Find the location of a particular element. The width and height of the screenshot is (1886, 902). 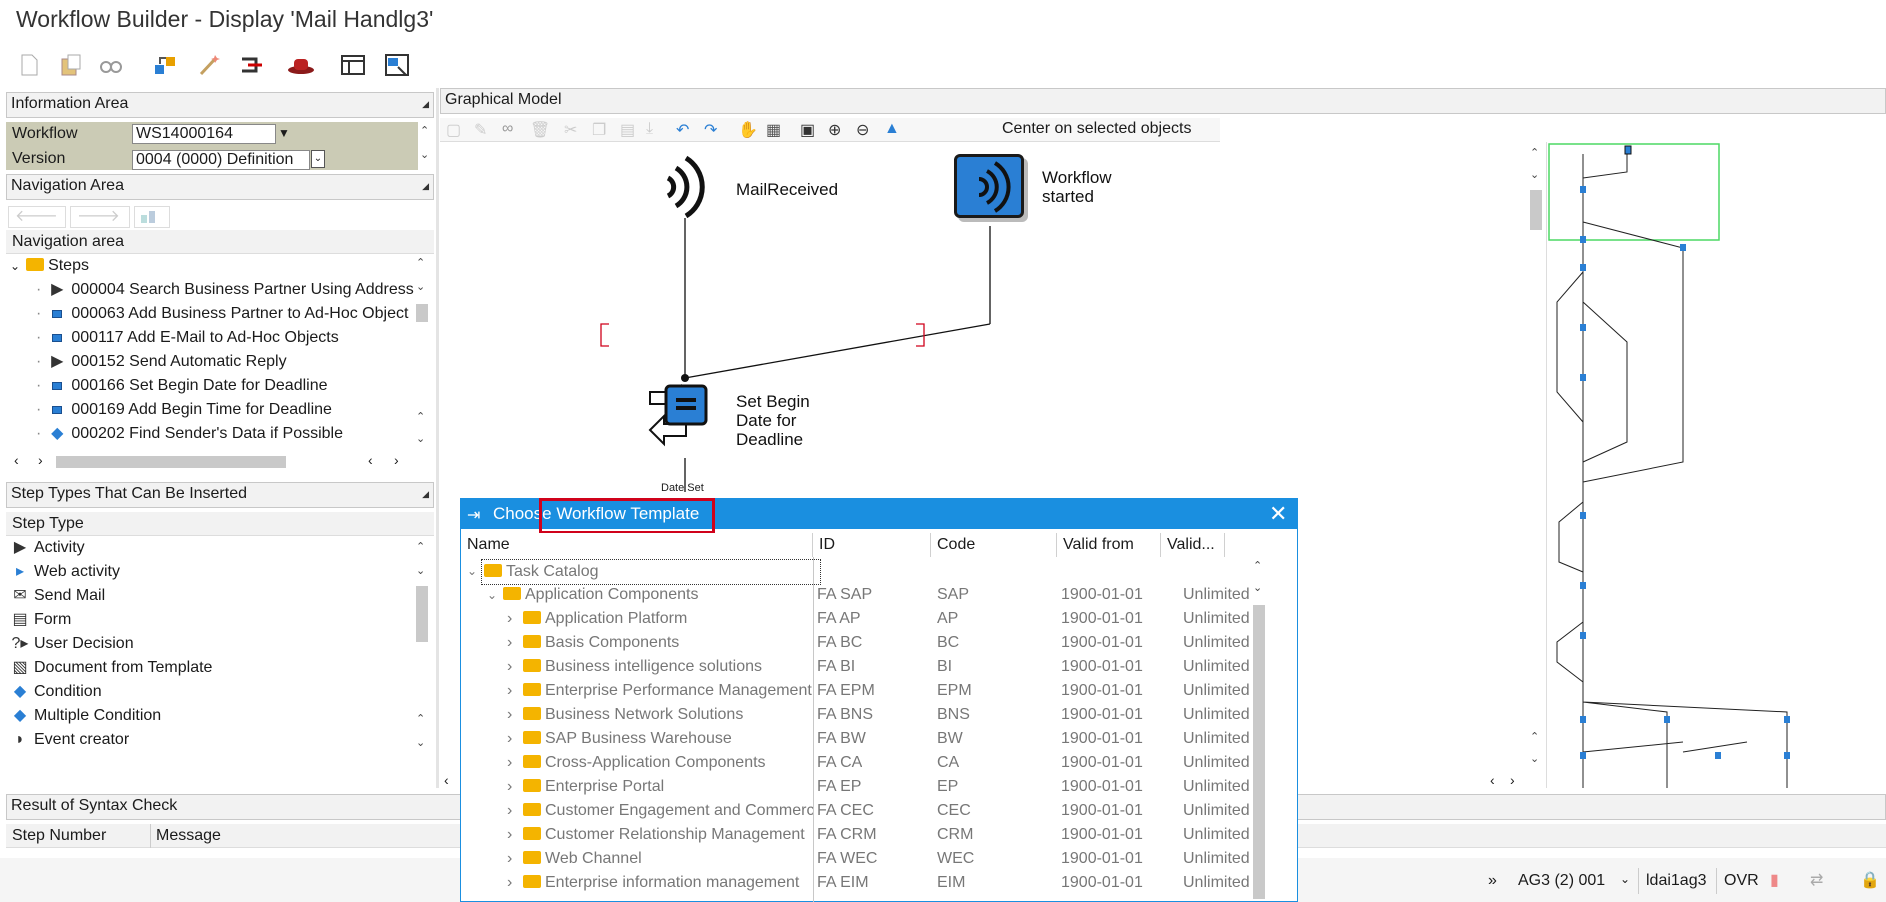

step-type-item: ◗ Event creator is located at coordinates (69, 740).